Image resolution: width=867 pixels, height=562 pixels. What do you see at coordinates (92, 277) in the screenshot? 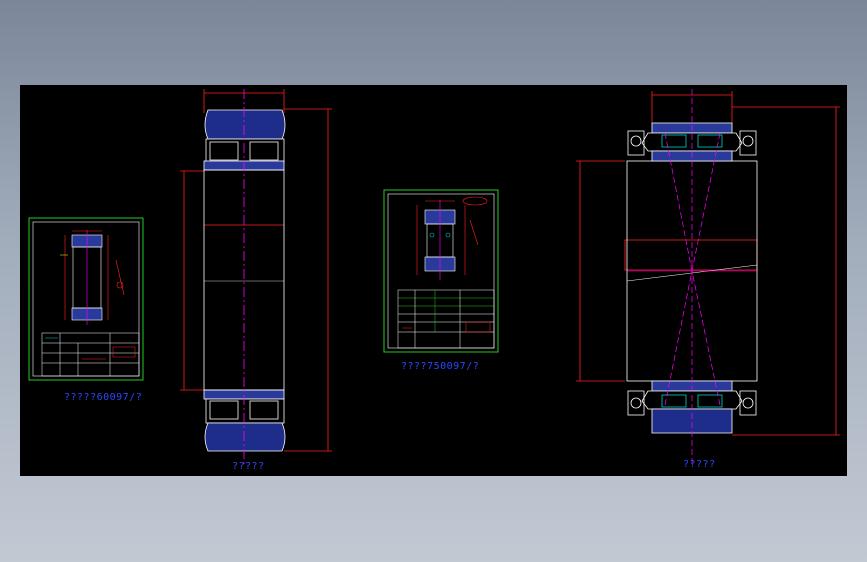
I see `sheet-1-bearing-sketch` at bounding box center [92, 277].